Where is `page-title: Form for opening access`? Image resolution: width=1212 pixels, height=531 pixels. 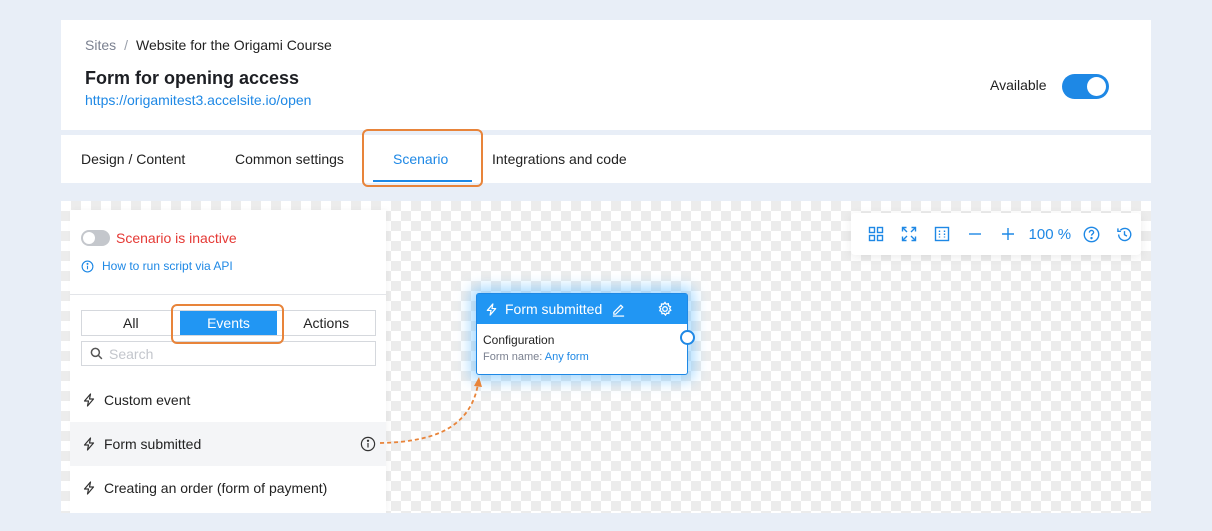
page-title: Form for opening access is located at coordinates (192, 78).